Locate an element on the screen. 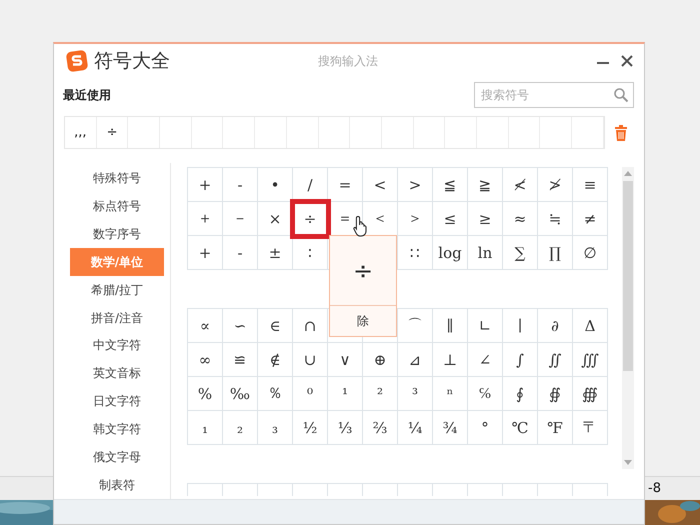  symbol-cell: ln is located at coordinates (485, 253).